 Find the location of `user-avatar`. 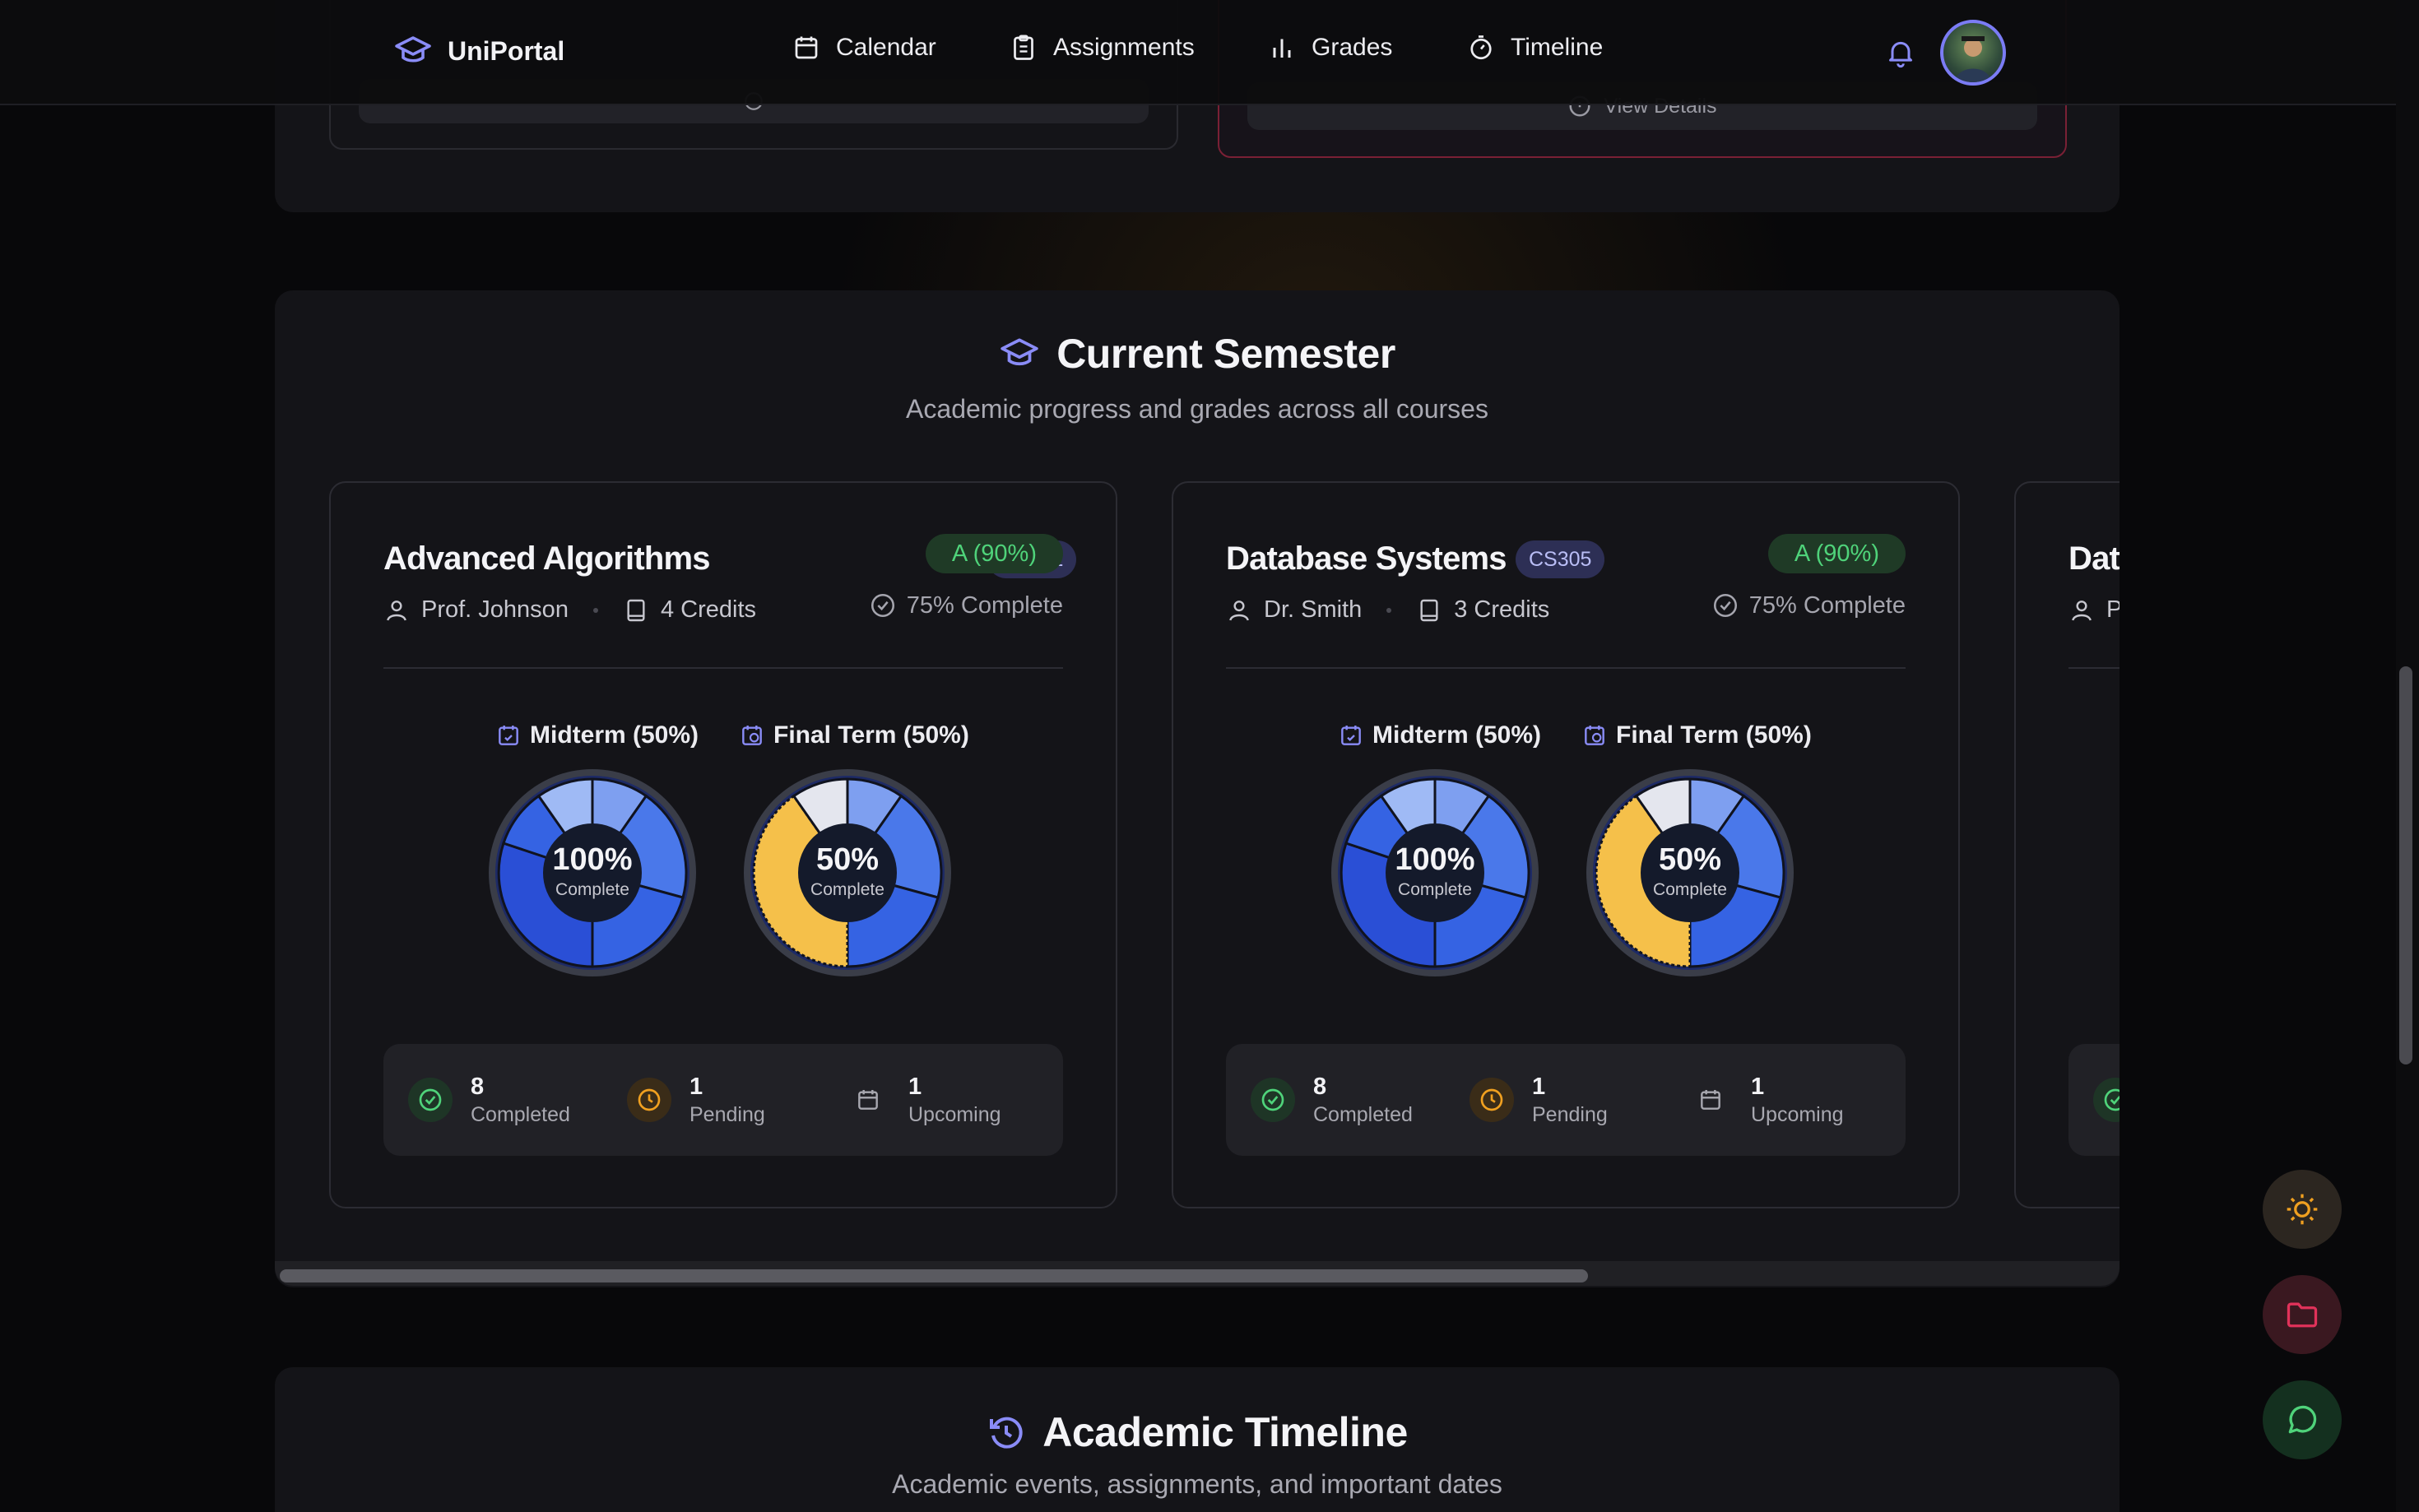

user-avatar is located at coordinates (1973, 53).